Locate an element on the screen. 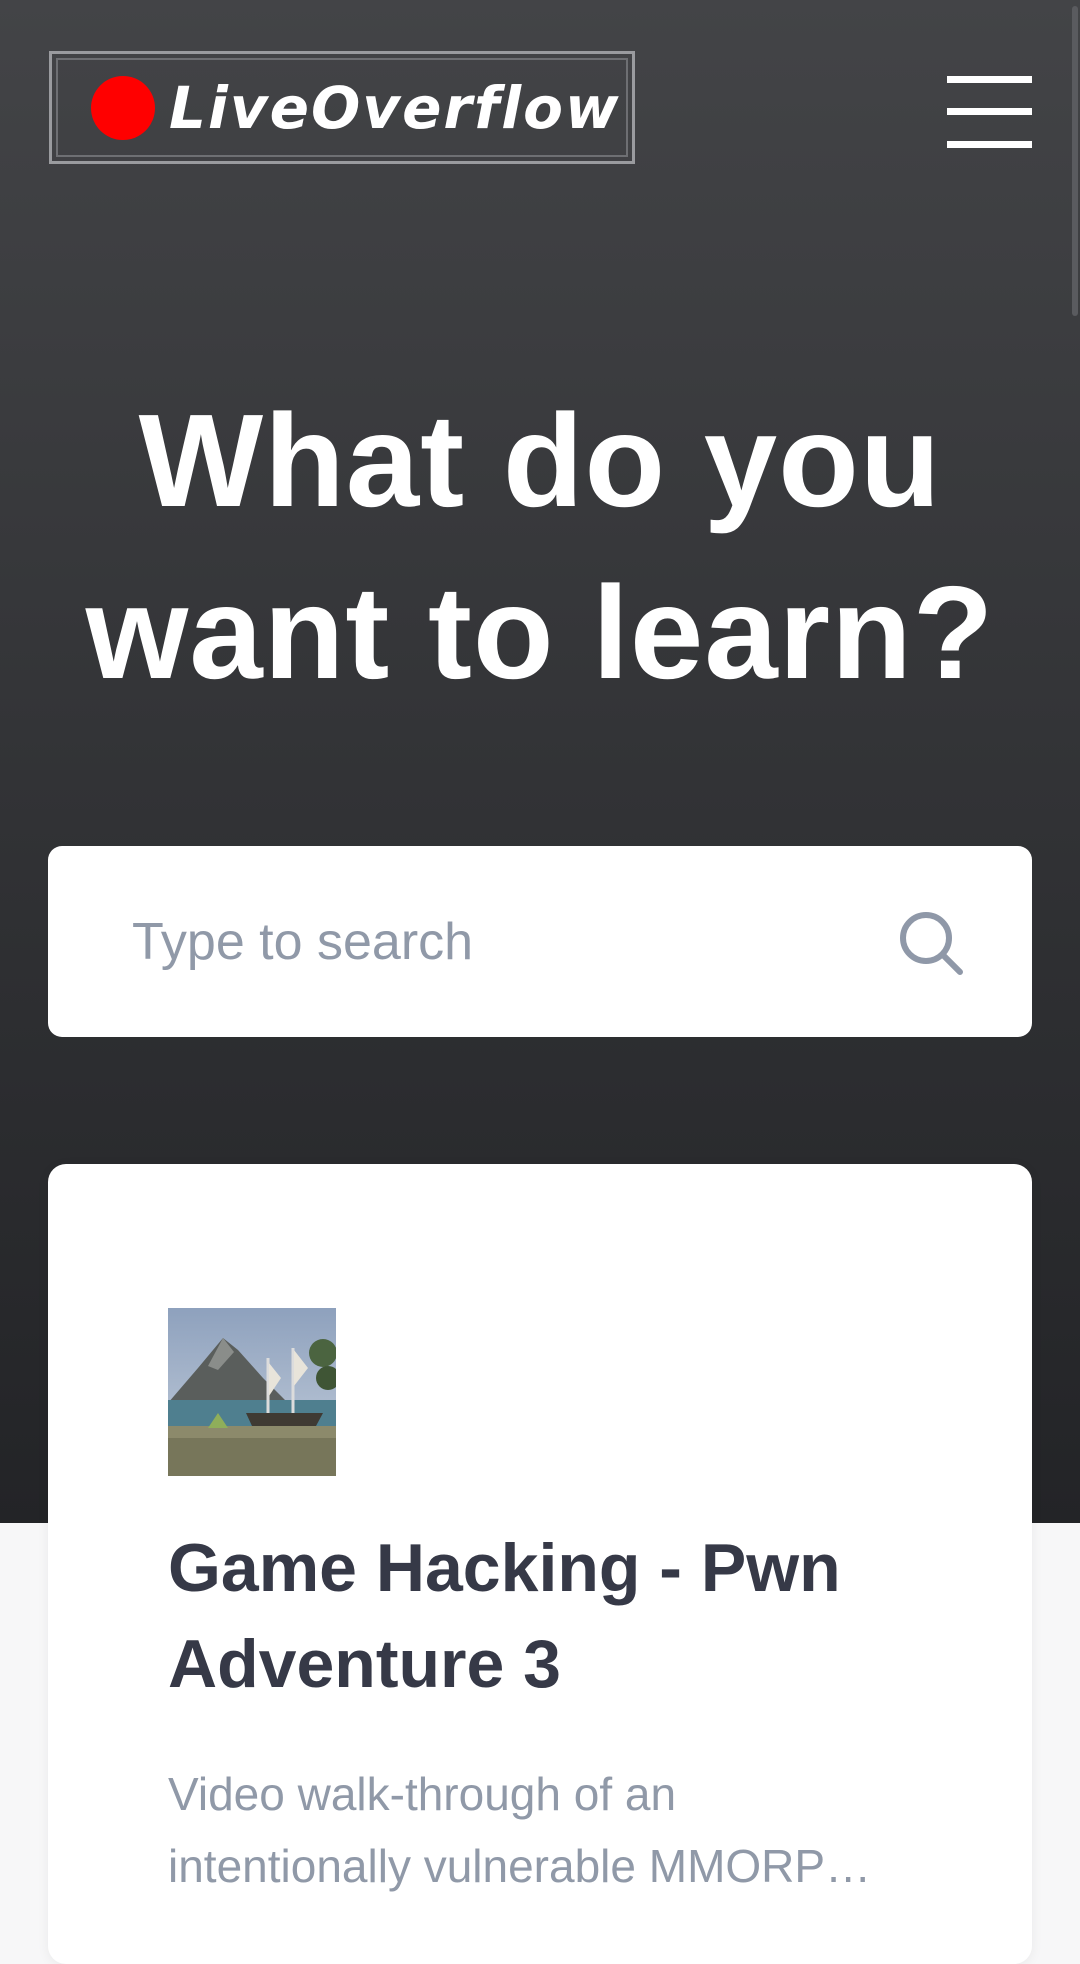 Image resolution: width=1080 pixels, height=1964 pixels. scrollbar-thumb is located at coordinates (1075, 161).